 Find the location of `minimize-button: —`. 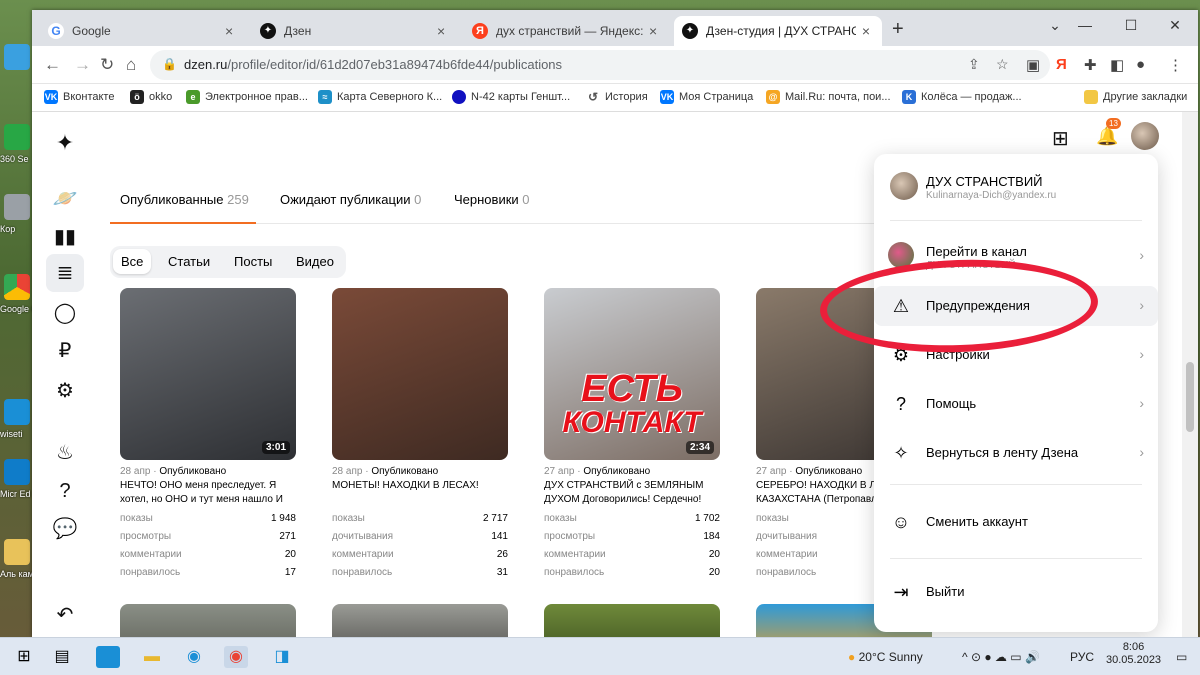

minimize-button: — is located at coordinates (1085, 25).